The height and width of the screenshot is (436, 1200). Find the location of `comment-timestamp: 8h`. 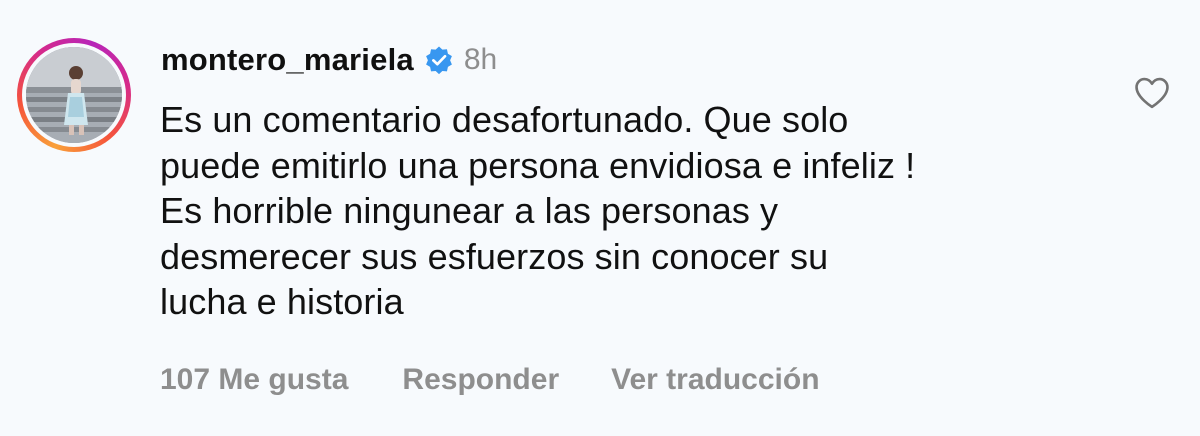

comment-timestamp: 8h is located at coordinates (480, 59).